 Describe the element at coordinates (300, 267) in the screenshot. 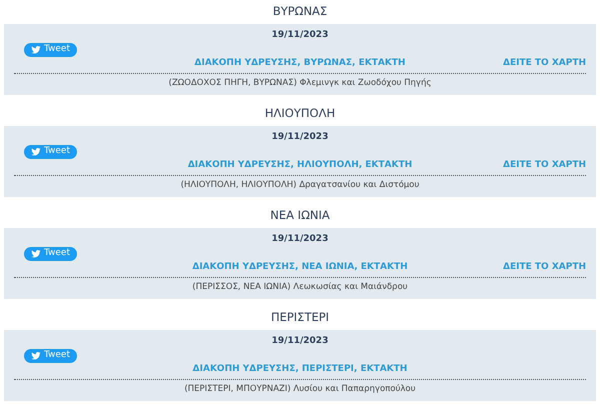

I see `outage-title: ΔΙΑΚΟΠΗ ΥΔΡΕΥΣΗΣ, ΝΕΑ ΙΩΝΙΑ, ΕΚΤΑΚΤΗ` at that location.